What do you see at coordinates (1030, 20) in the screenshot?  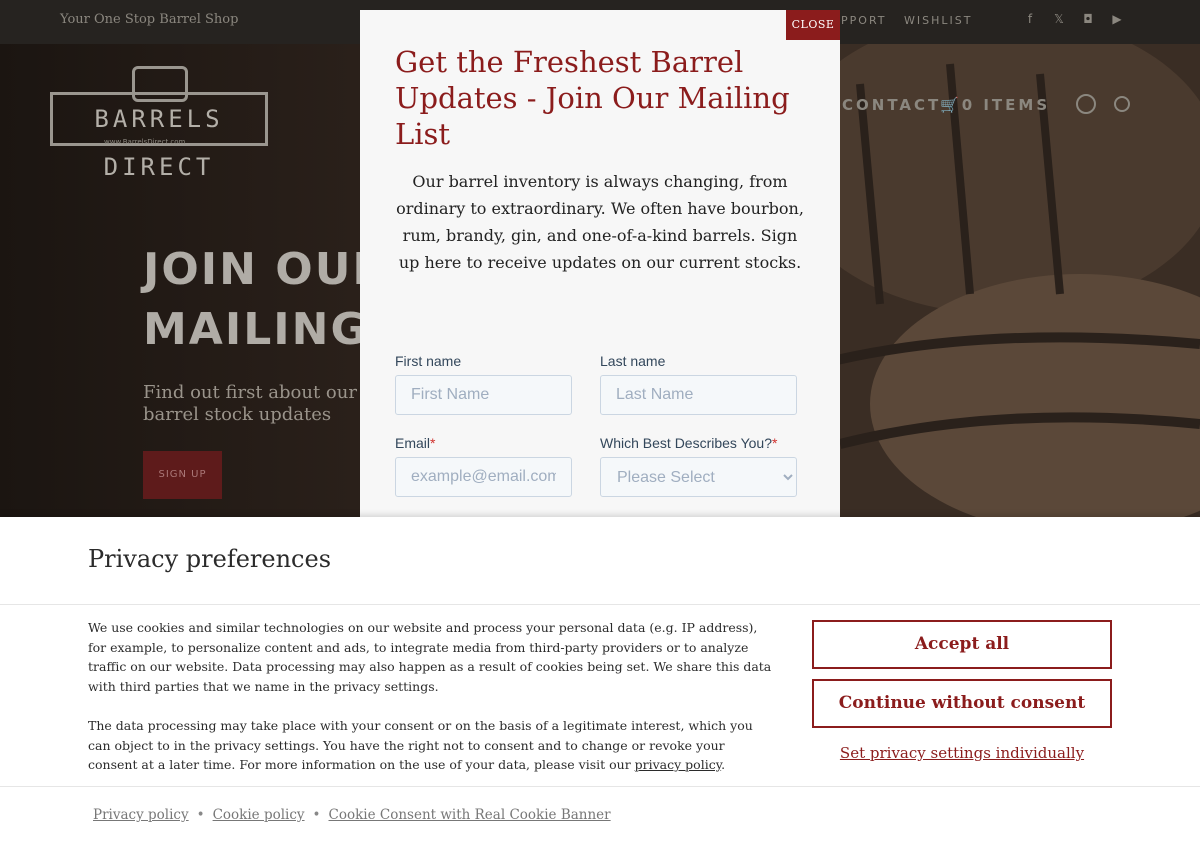 I see `facebook-icon: f` at bounding box center [1030, 20].